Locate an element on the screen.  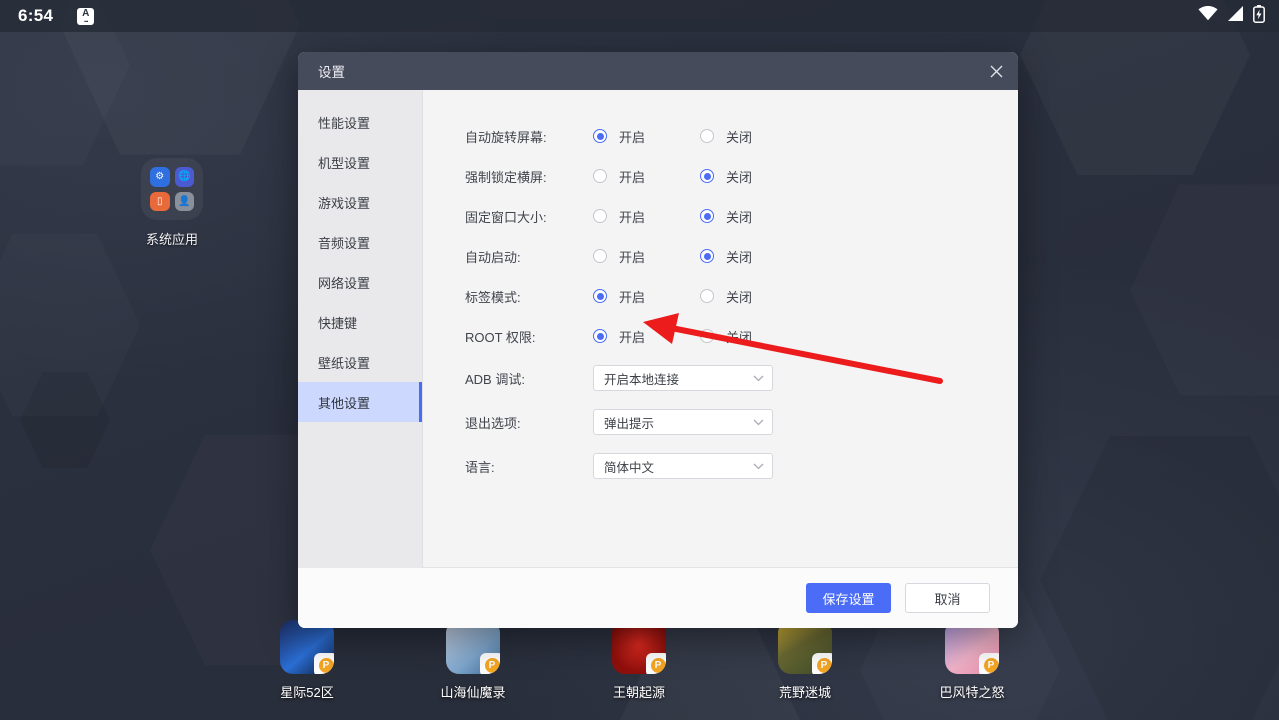
setting-label: 标签模式: is located at coordinates (493, 297).